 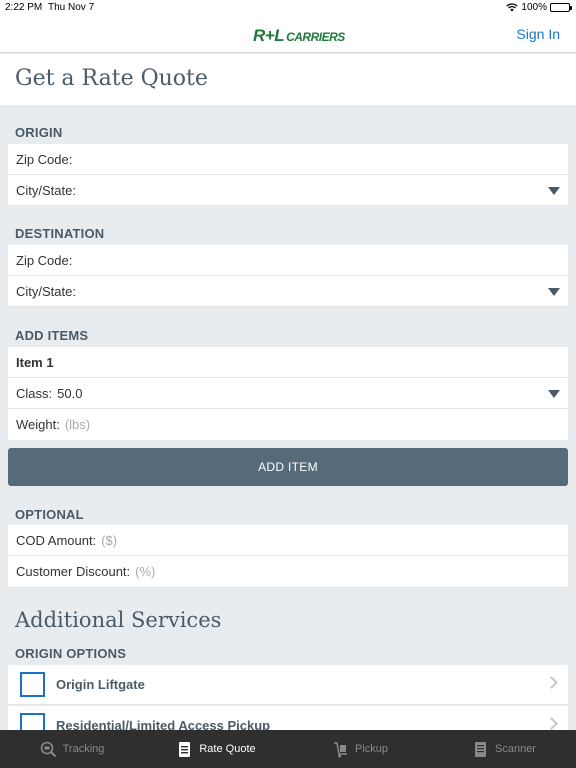 I want to click on logo-mark: R+L, so click(x=269, y=35).